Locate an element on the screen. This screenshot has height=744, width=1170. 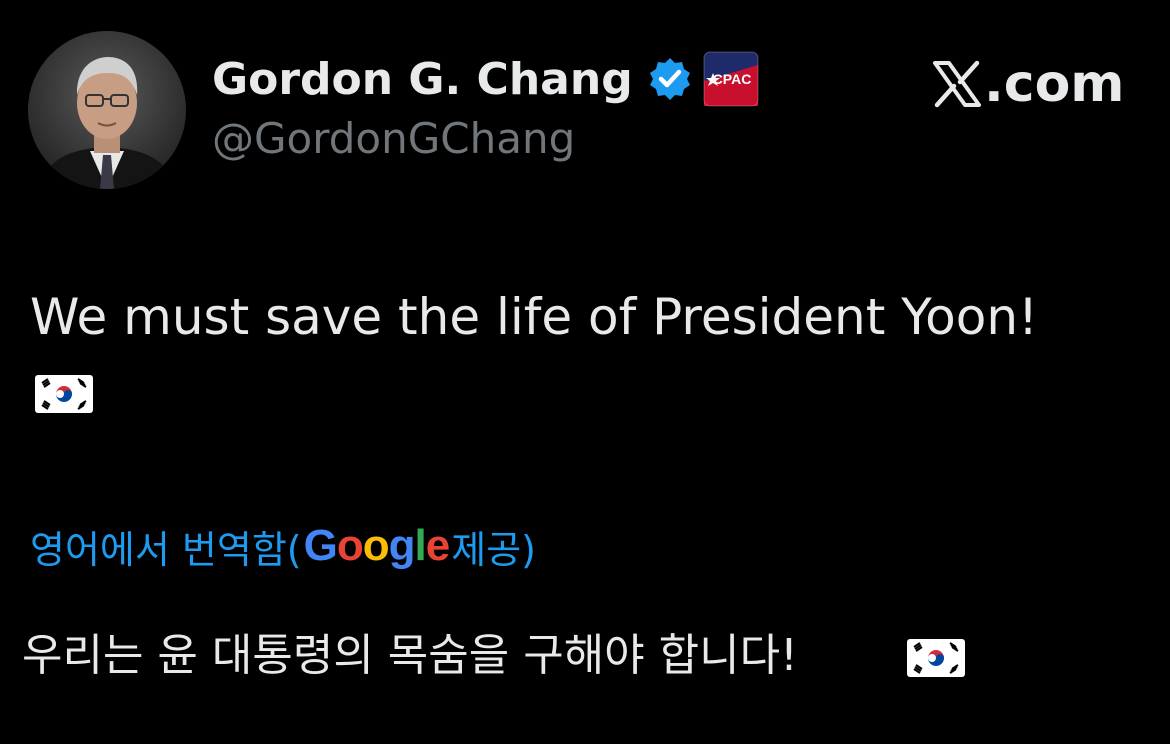
translated-text: 우리는 윤 대통령의 목숨을 구해야 합니다! is located at coordinates (410, 655).